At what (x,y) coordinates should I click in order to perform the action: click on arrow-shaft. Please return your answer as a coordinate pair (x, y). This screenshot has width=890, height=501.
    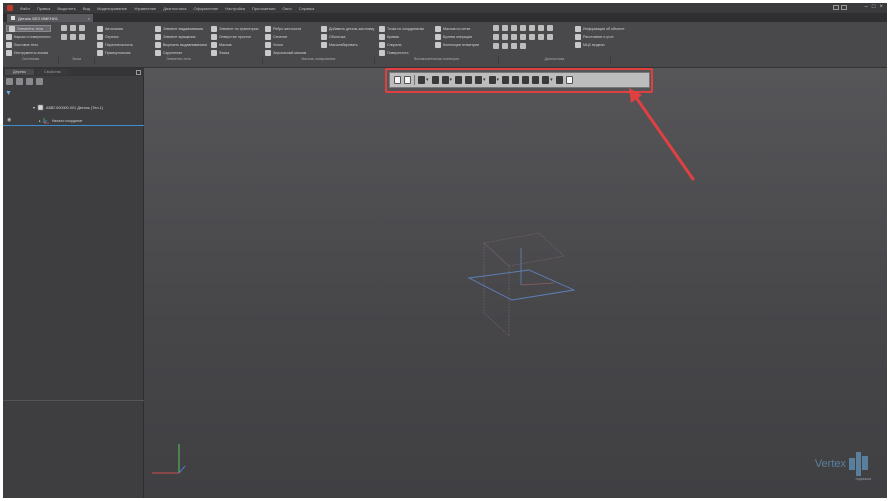
    Looking at the image, I should click on (664, 137).